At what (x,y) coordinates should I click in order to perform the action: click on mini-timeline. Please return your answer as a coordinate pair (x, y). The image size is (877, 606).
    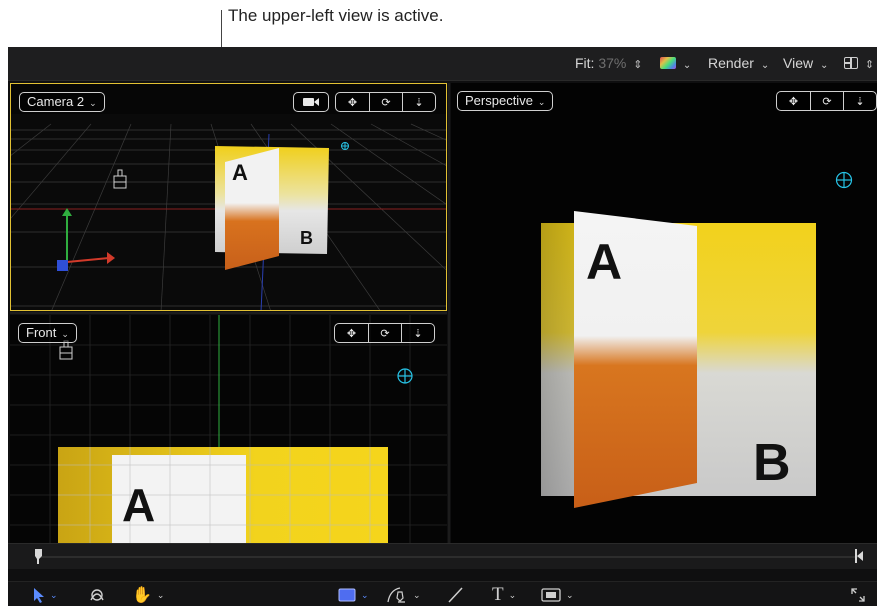
    Looking at the image, I should click on (442, 556).